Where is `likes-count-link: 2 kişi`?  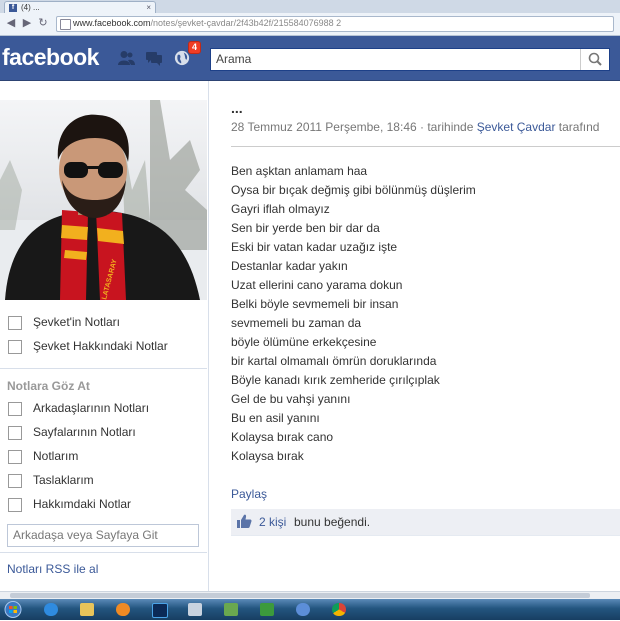 likes-count-link: 2 kişi is located at coordinates (272, 522).